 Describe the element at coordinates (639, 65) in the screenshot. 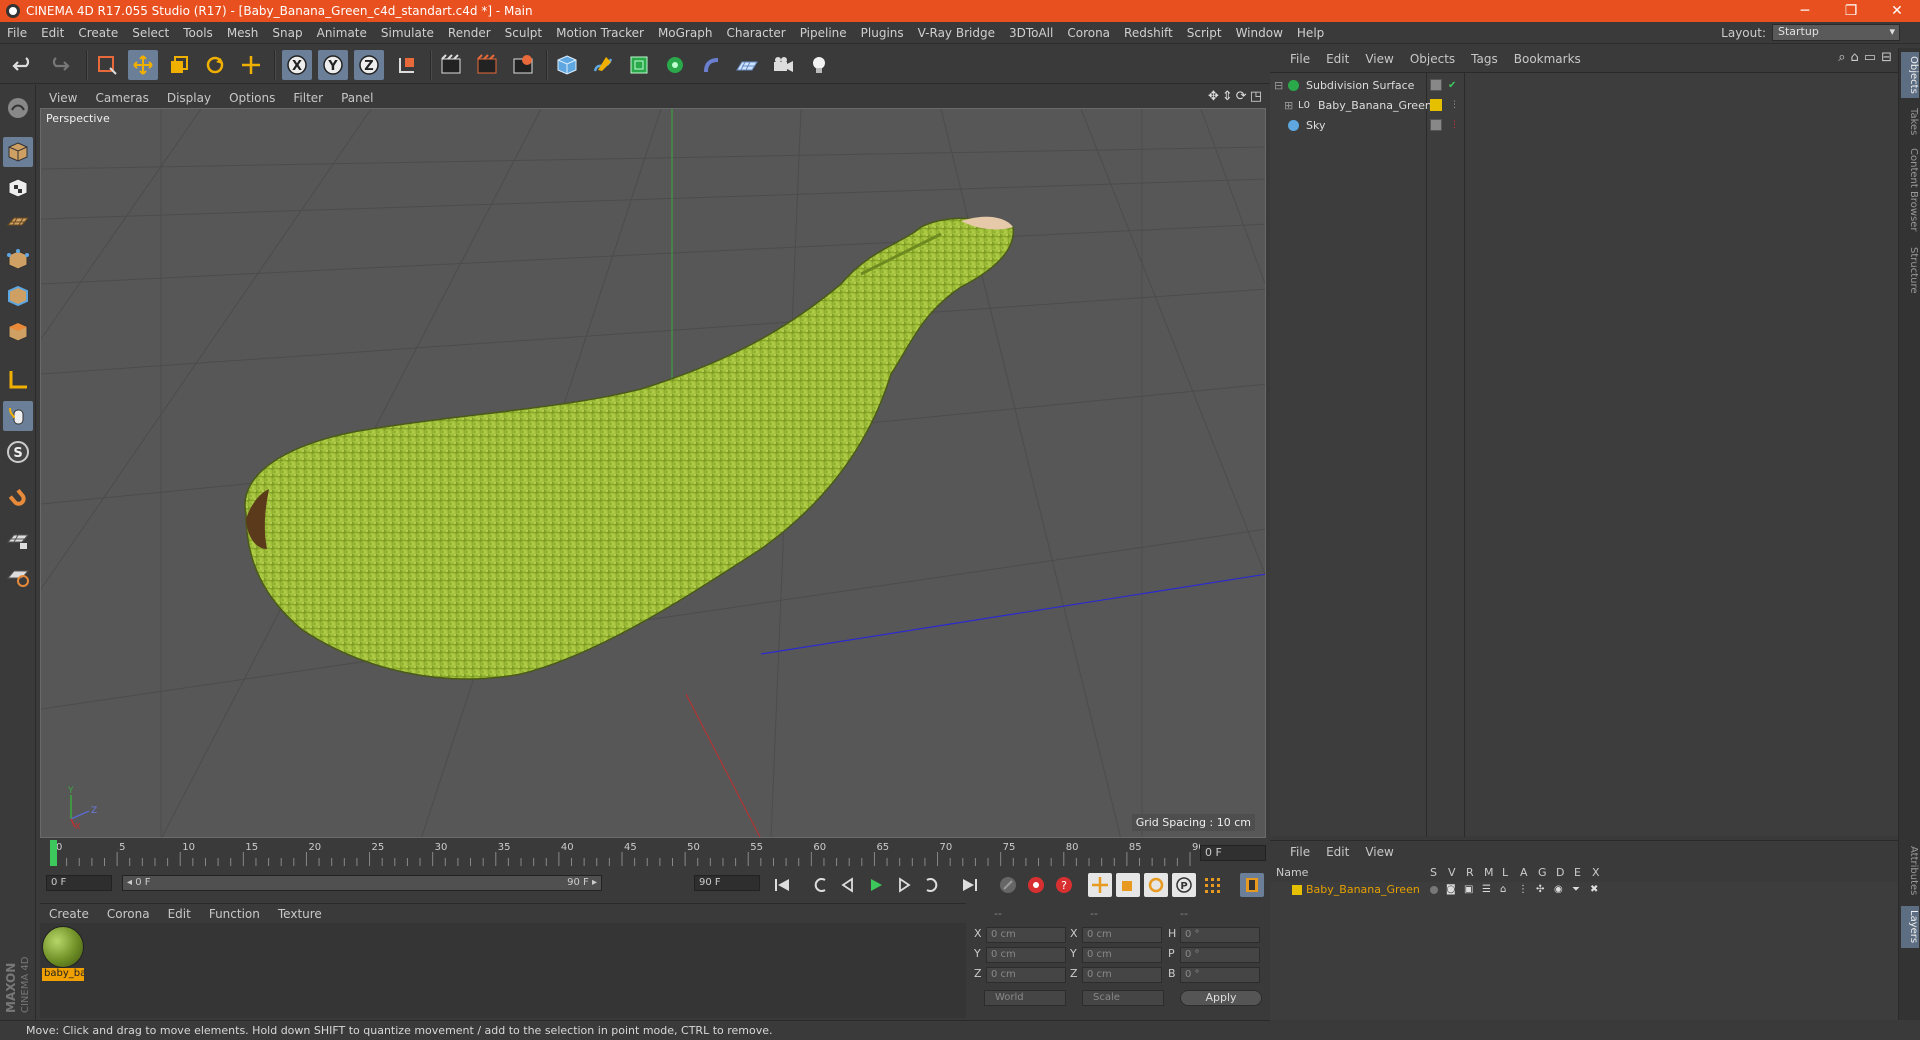

I see `subdivision-surface-icon` at that location.